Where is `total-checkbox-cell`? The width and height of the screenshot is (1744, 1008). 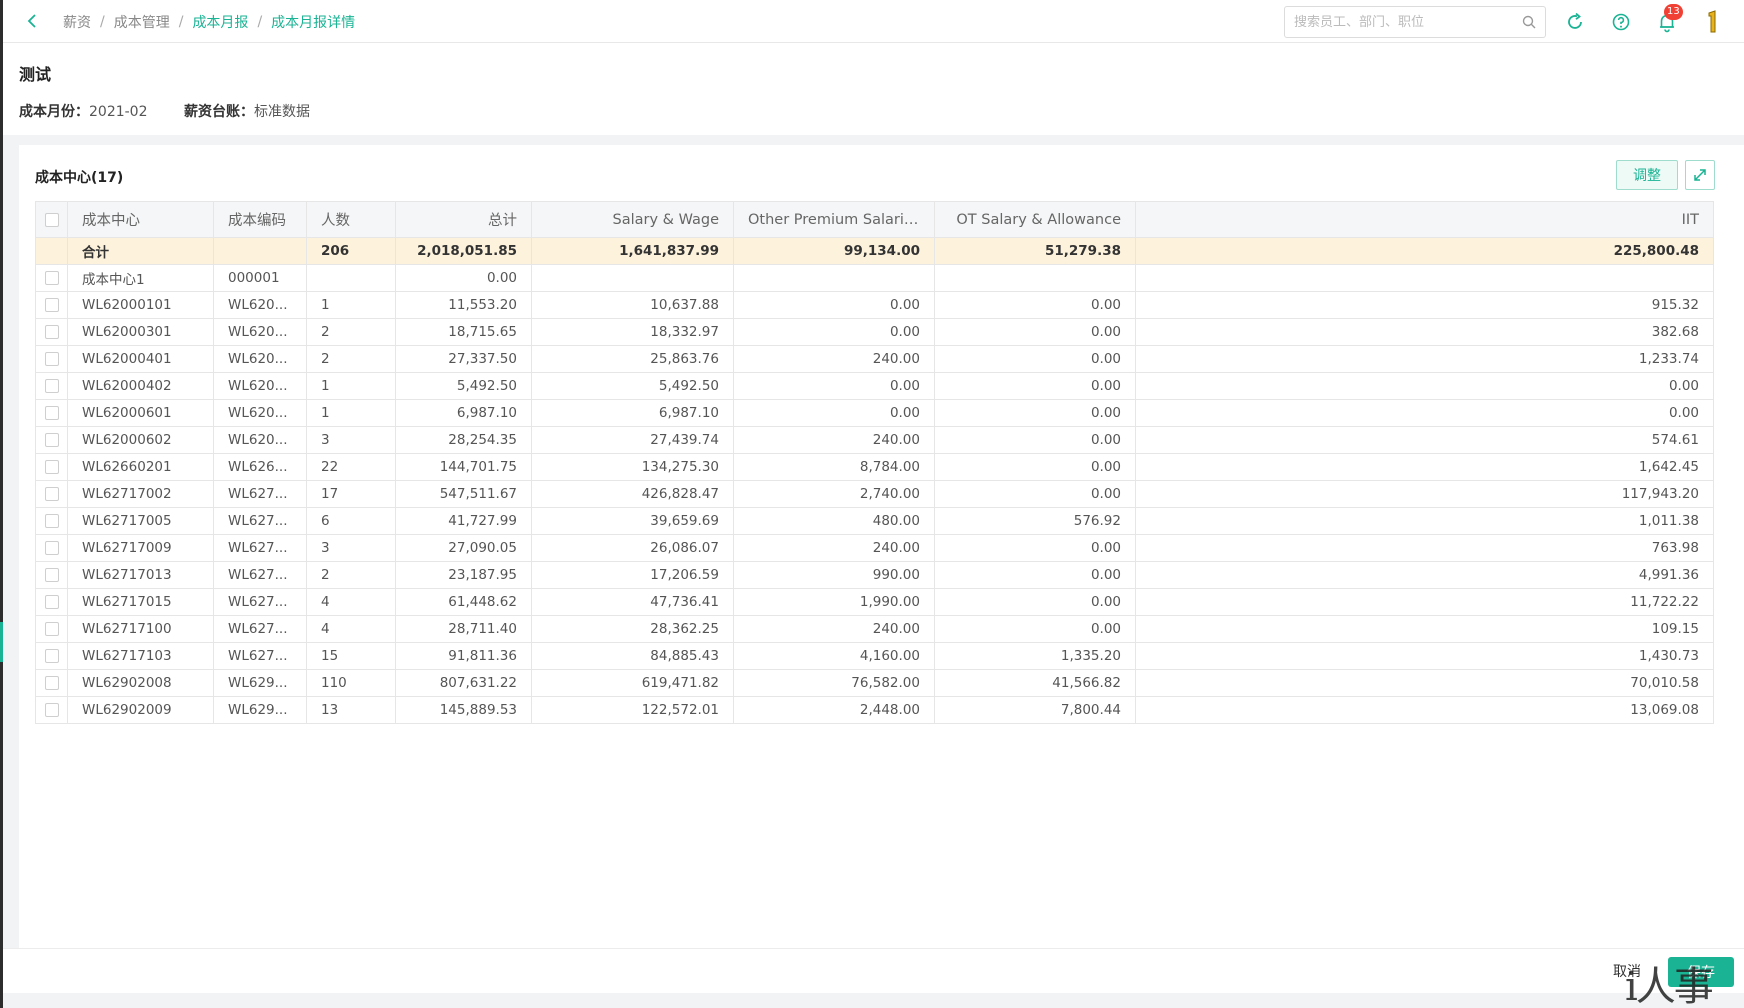 total-checkbox-cell is located at coordinates (51, 251).